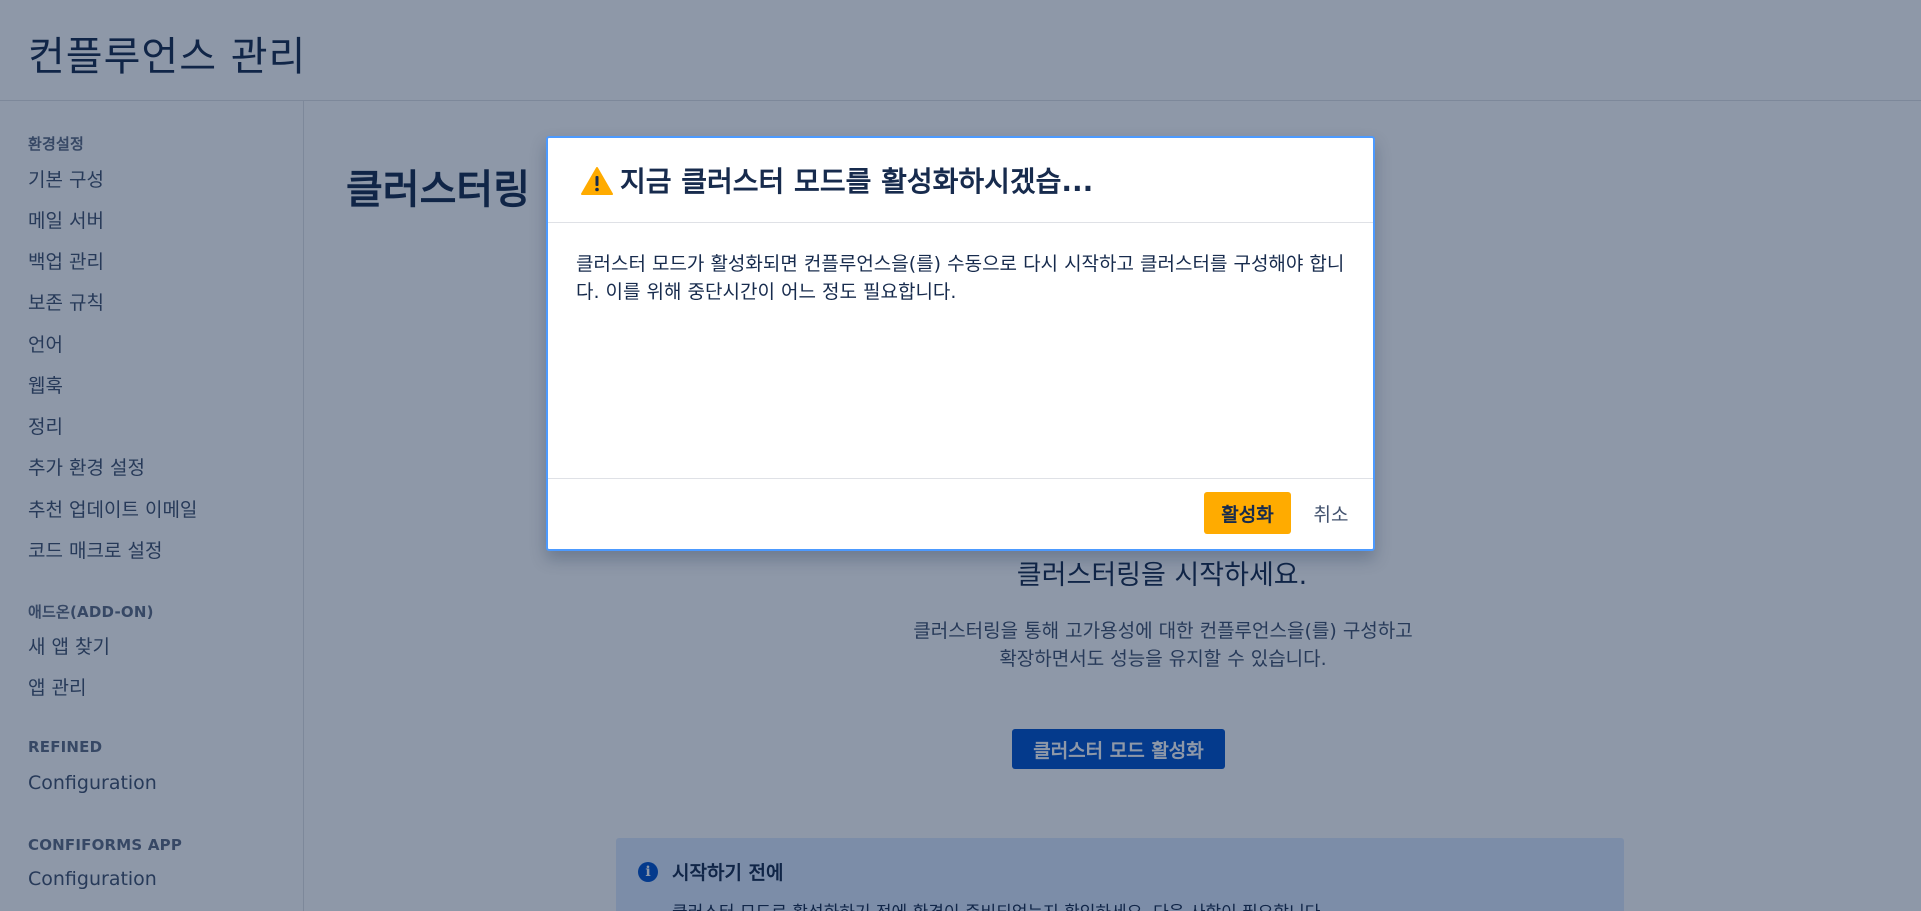 The height and width of the screenshot is (911, 1921). I want to click on warning-icon, so click(597, 181).